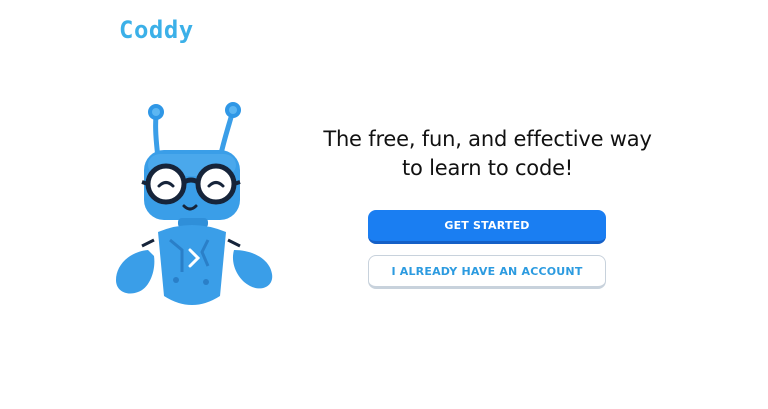 This screenshot has height=409, width=768. I want to click on coddy-logo: Coddy, so click(156, 30).